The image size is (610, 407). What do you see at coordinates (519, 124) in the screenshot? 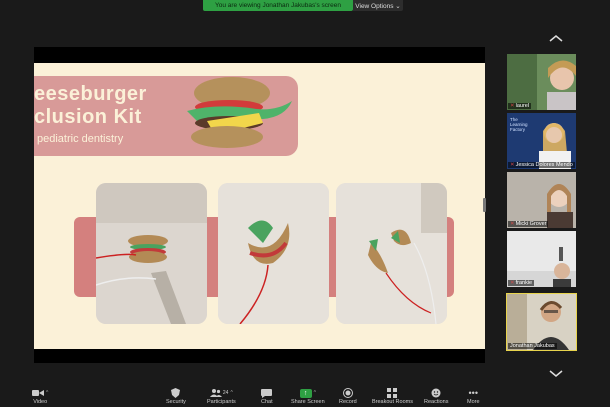
I see `company-logo-text: The Learning Factory` at bounding box center [519, 124].